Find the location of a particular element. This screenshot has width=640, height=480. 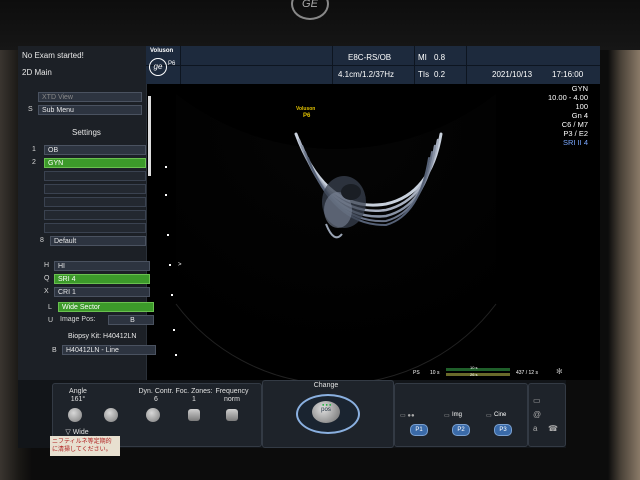

biopsy-key: B is located at coordinates (54, 350).